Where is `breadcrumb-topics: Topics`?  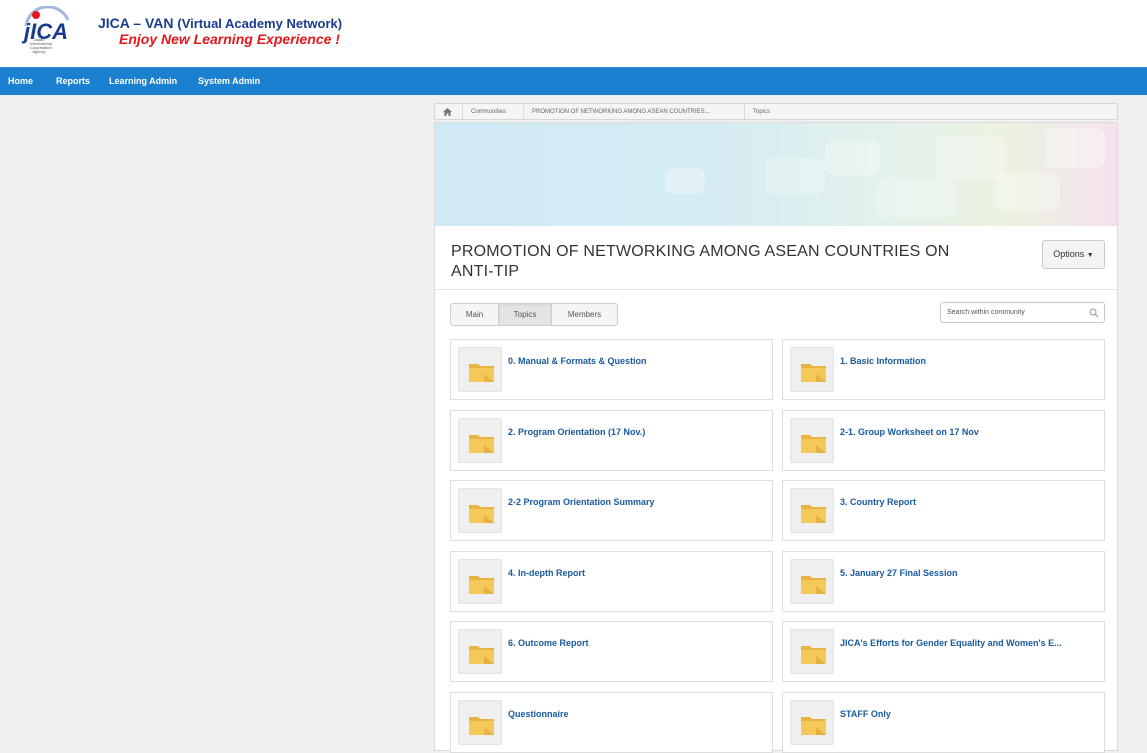 breadcrumb-topics: Topics is located at coordinates (762, 112).